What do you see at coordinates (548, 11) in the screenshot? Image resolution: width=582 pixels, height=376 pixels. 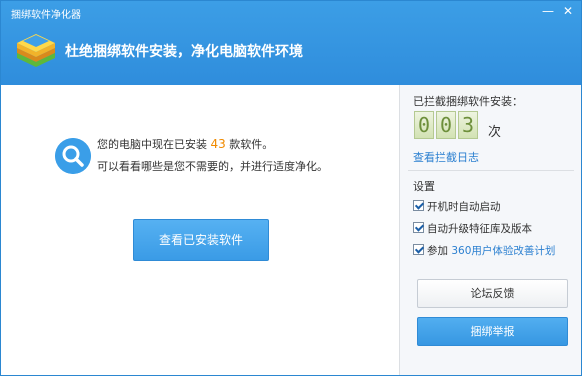 I see `minimize-icon: —` at bounding box center [548, 11].